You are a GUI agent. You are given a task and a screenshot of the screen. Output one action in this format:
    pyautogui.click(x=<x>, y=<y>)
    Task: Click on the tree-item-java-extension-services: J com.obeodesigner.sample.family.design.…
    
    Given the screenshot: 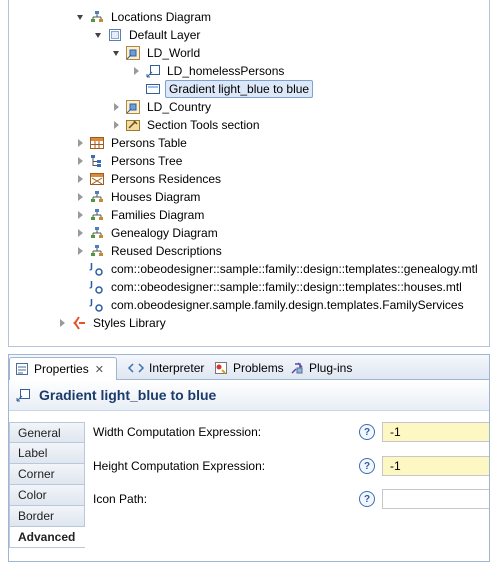 What is the action you would take?
    pyautogui.click(x=277, y=305)
    